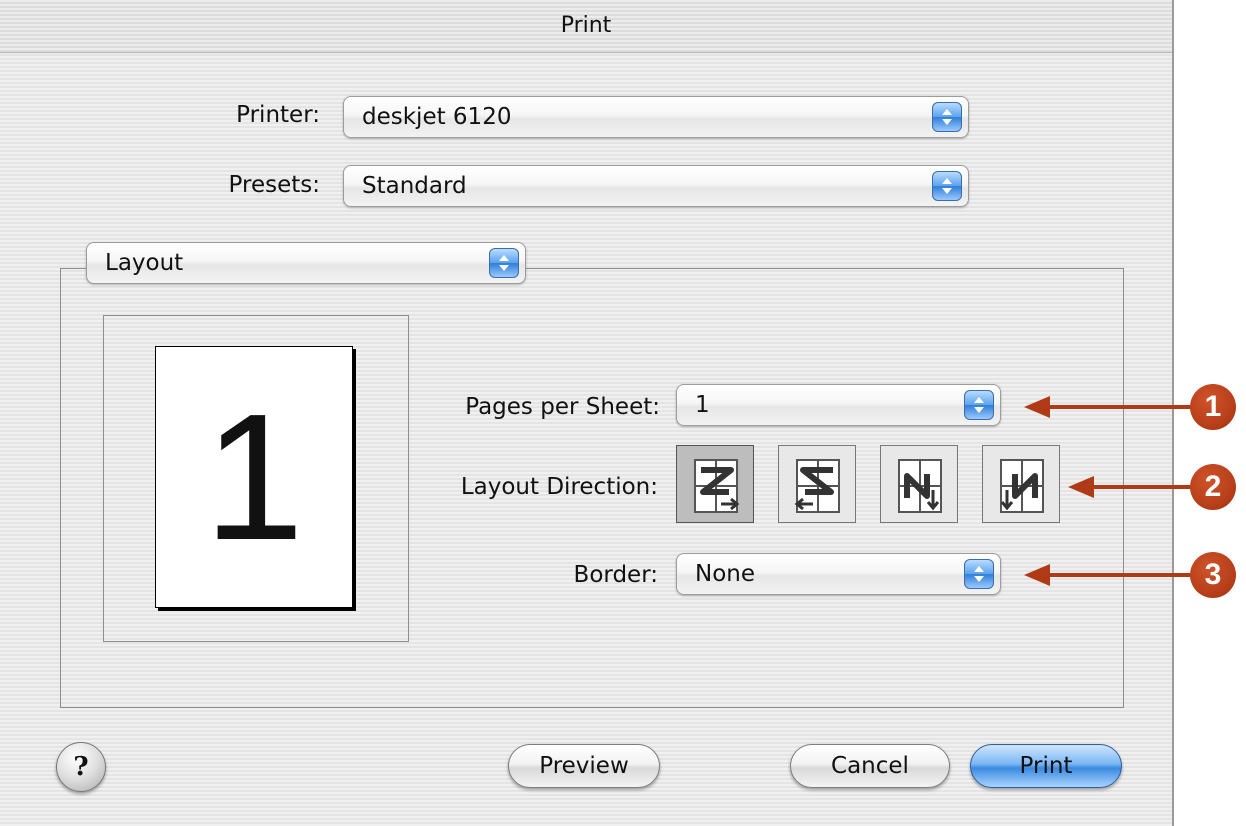 The height and width of the screenshot is (826, 1246). I want to click on printer-label: Printer:, so click(278, 115).